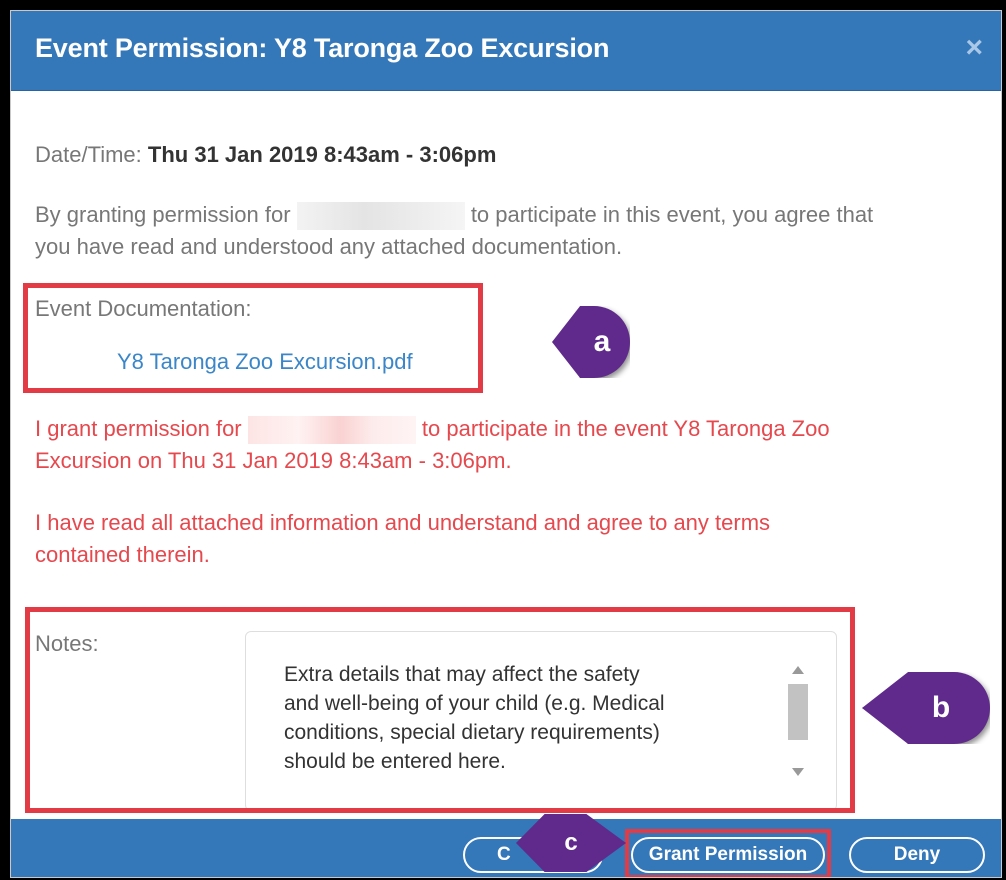  I want to click on callout-b-label: b, so click(941, 707).